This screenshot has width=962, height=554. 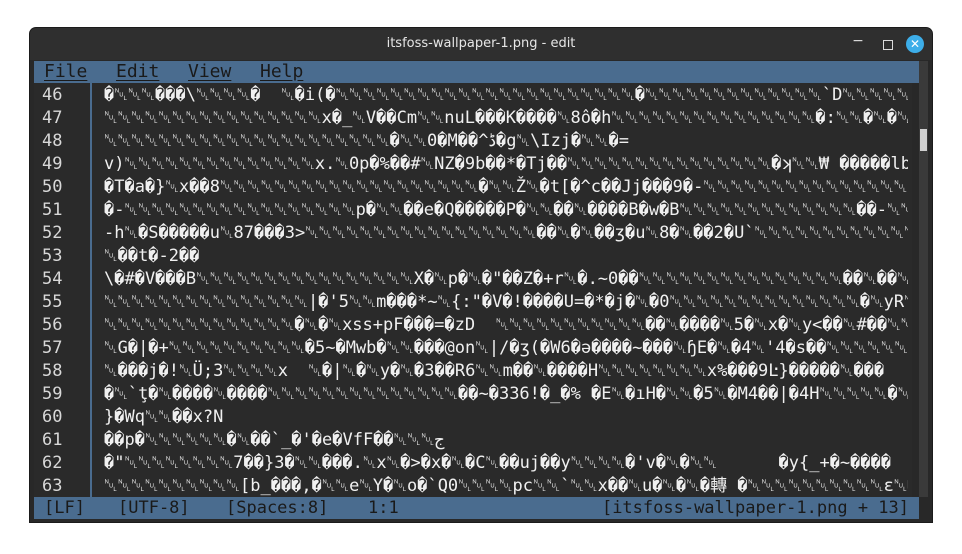 What do you see at coordinates (52, 325) in the screenshot?
I see `line-number: 56` at bounding box center [52, 325].